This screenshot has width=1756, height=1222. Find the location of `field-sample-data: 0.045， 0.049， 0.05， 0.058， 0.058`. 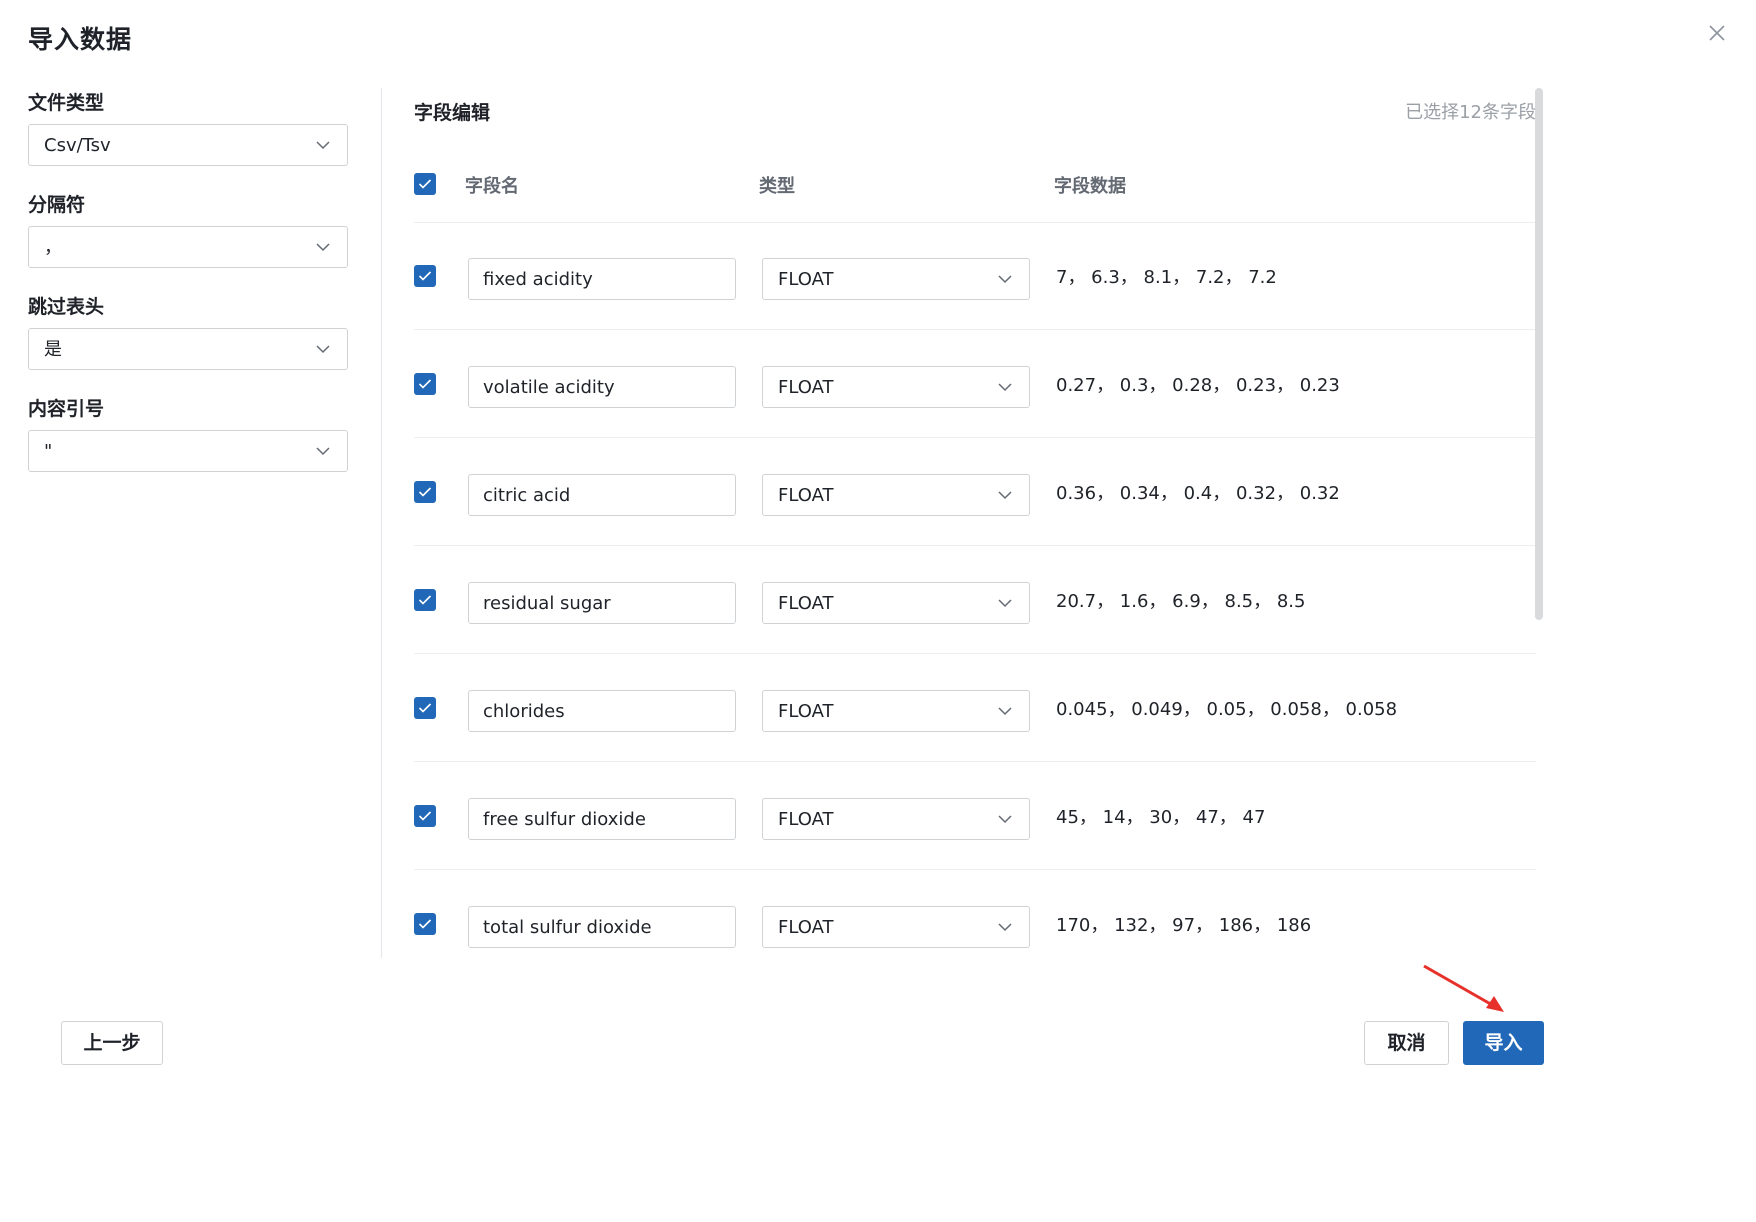

field-sample-data: 0.045， 0.049， 0.05， 0.058， 0.058 is located at coordinates (1227, 709).